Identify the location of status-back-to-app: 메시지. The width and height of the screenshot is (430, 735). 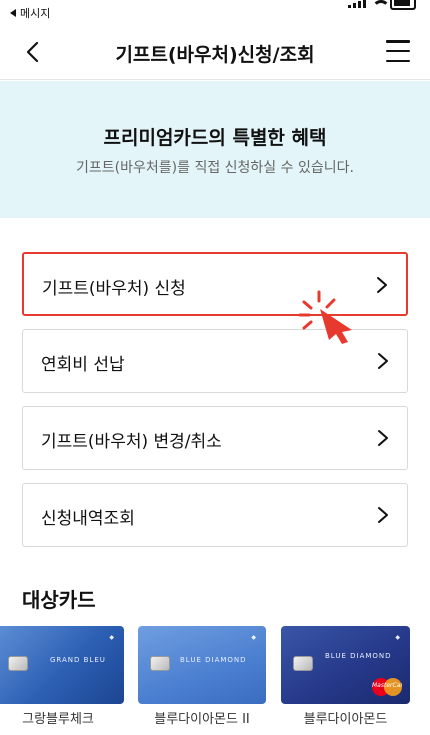
(30, 13).